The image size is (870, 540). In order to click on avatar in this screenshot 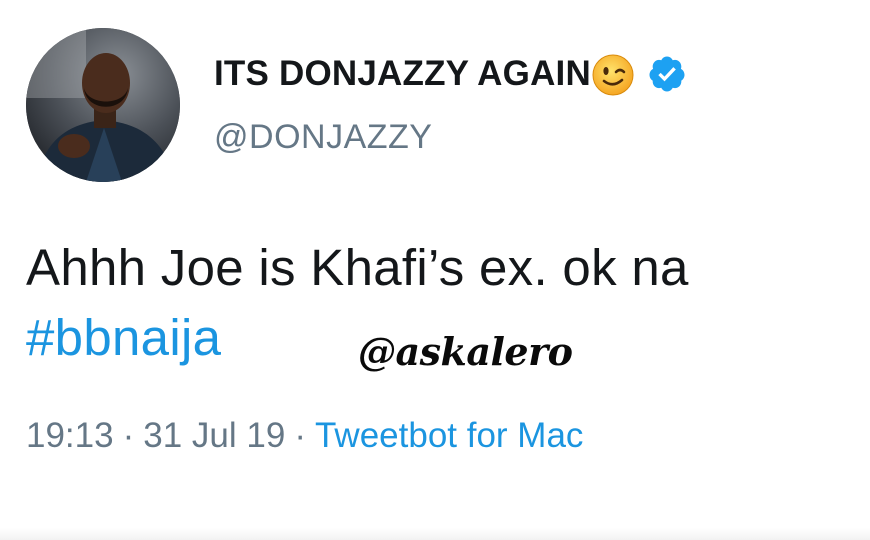, I will do `click(103, 105)`.